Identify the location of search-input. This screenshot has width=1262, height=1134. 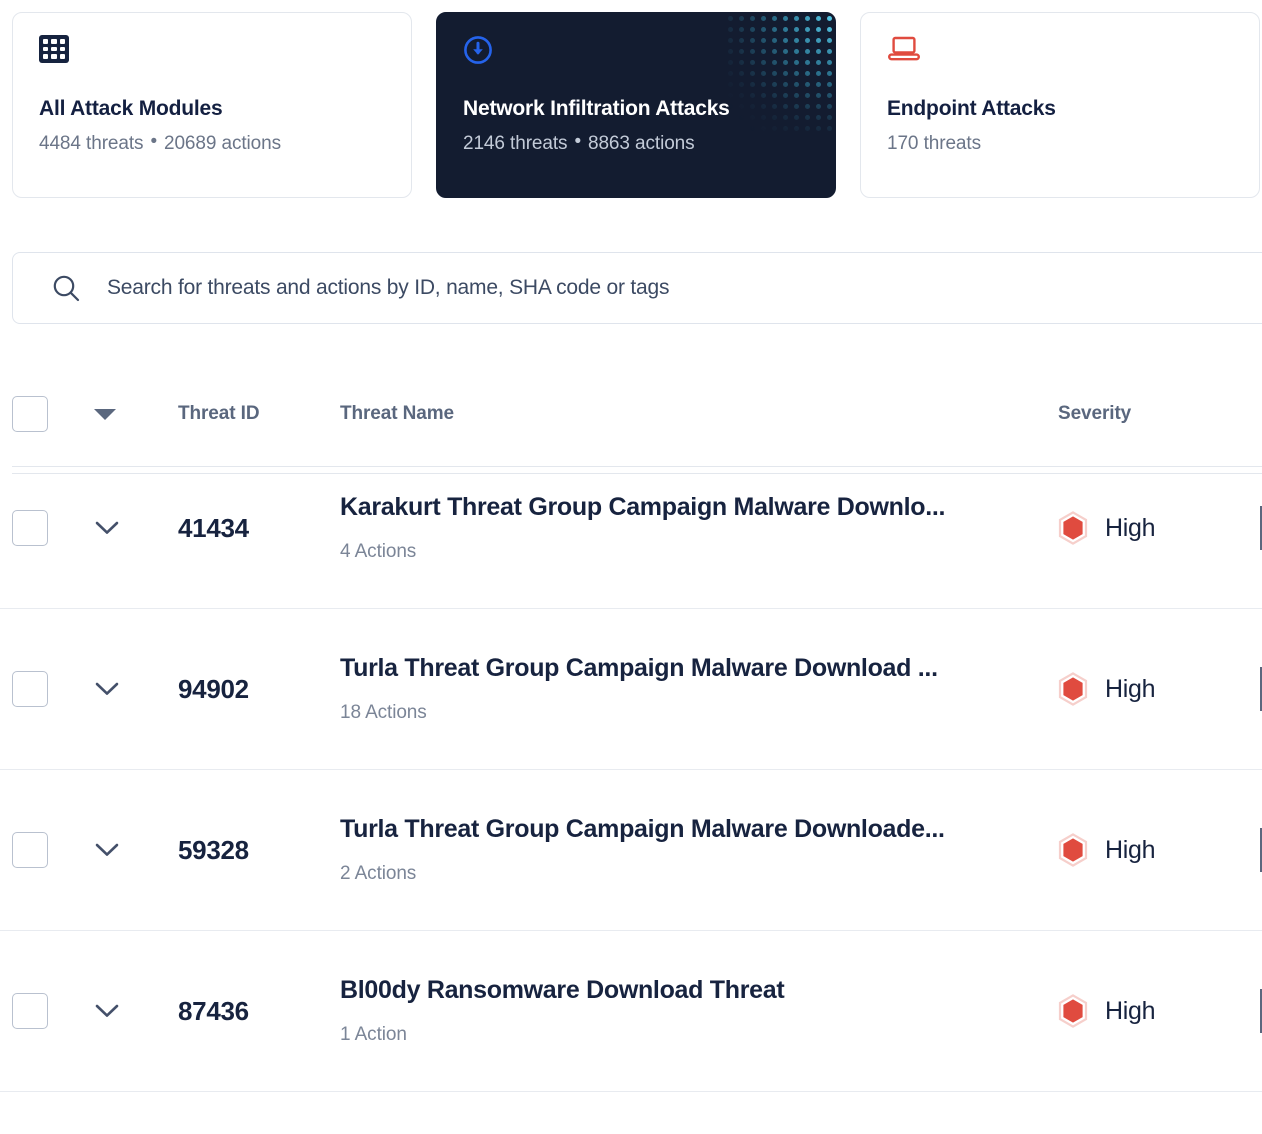
(607, 288).